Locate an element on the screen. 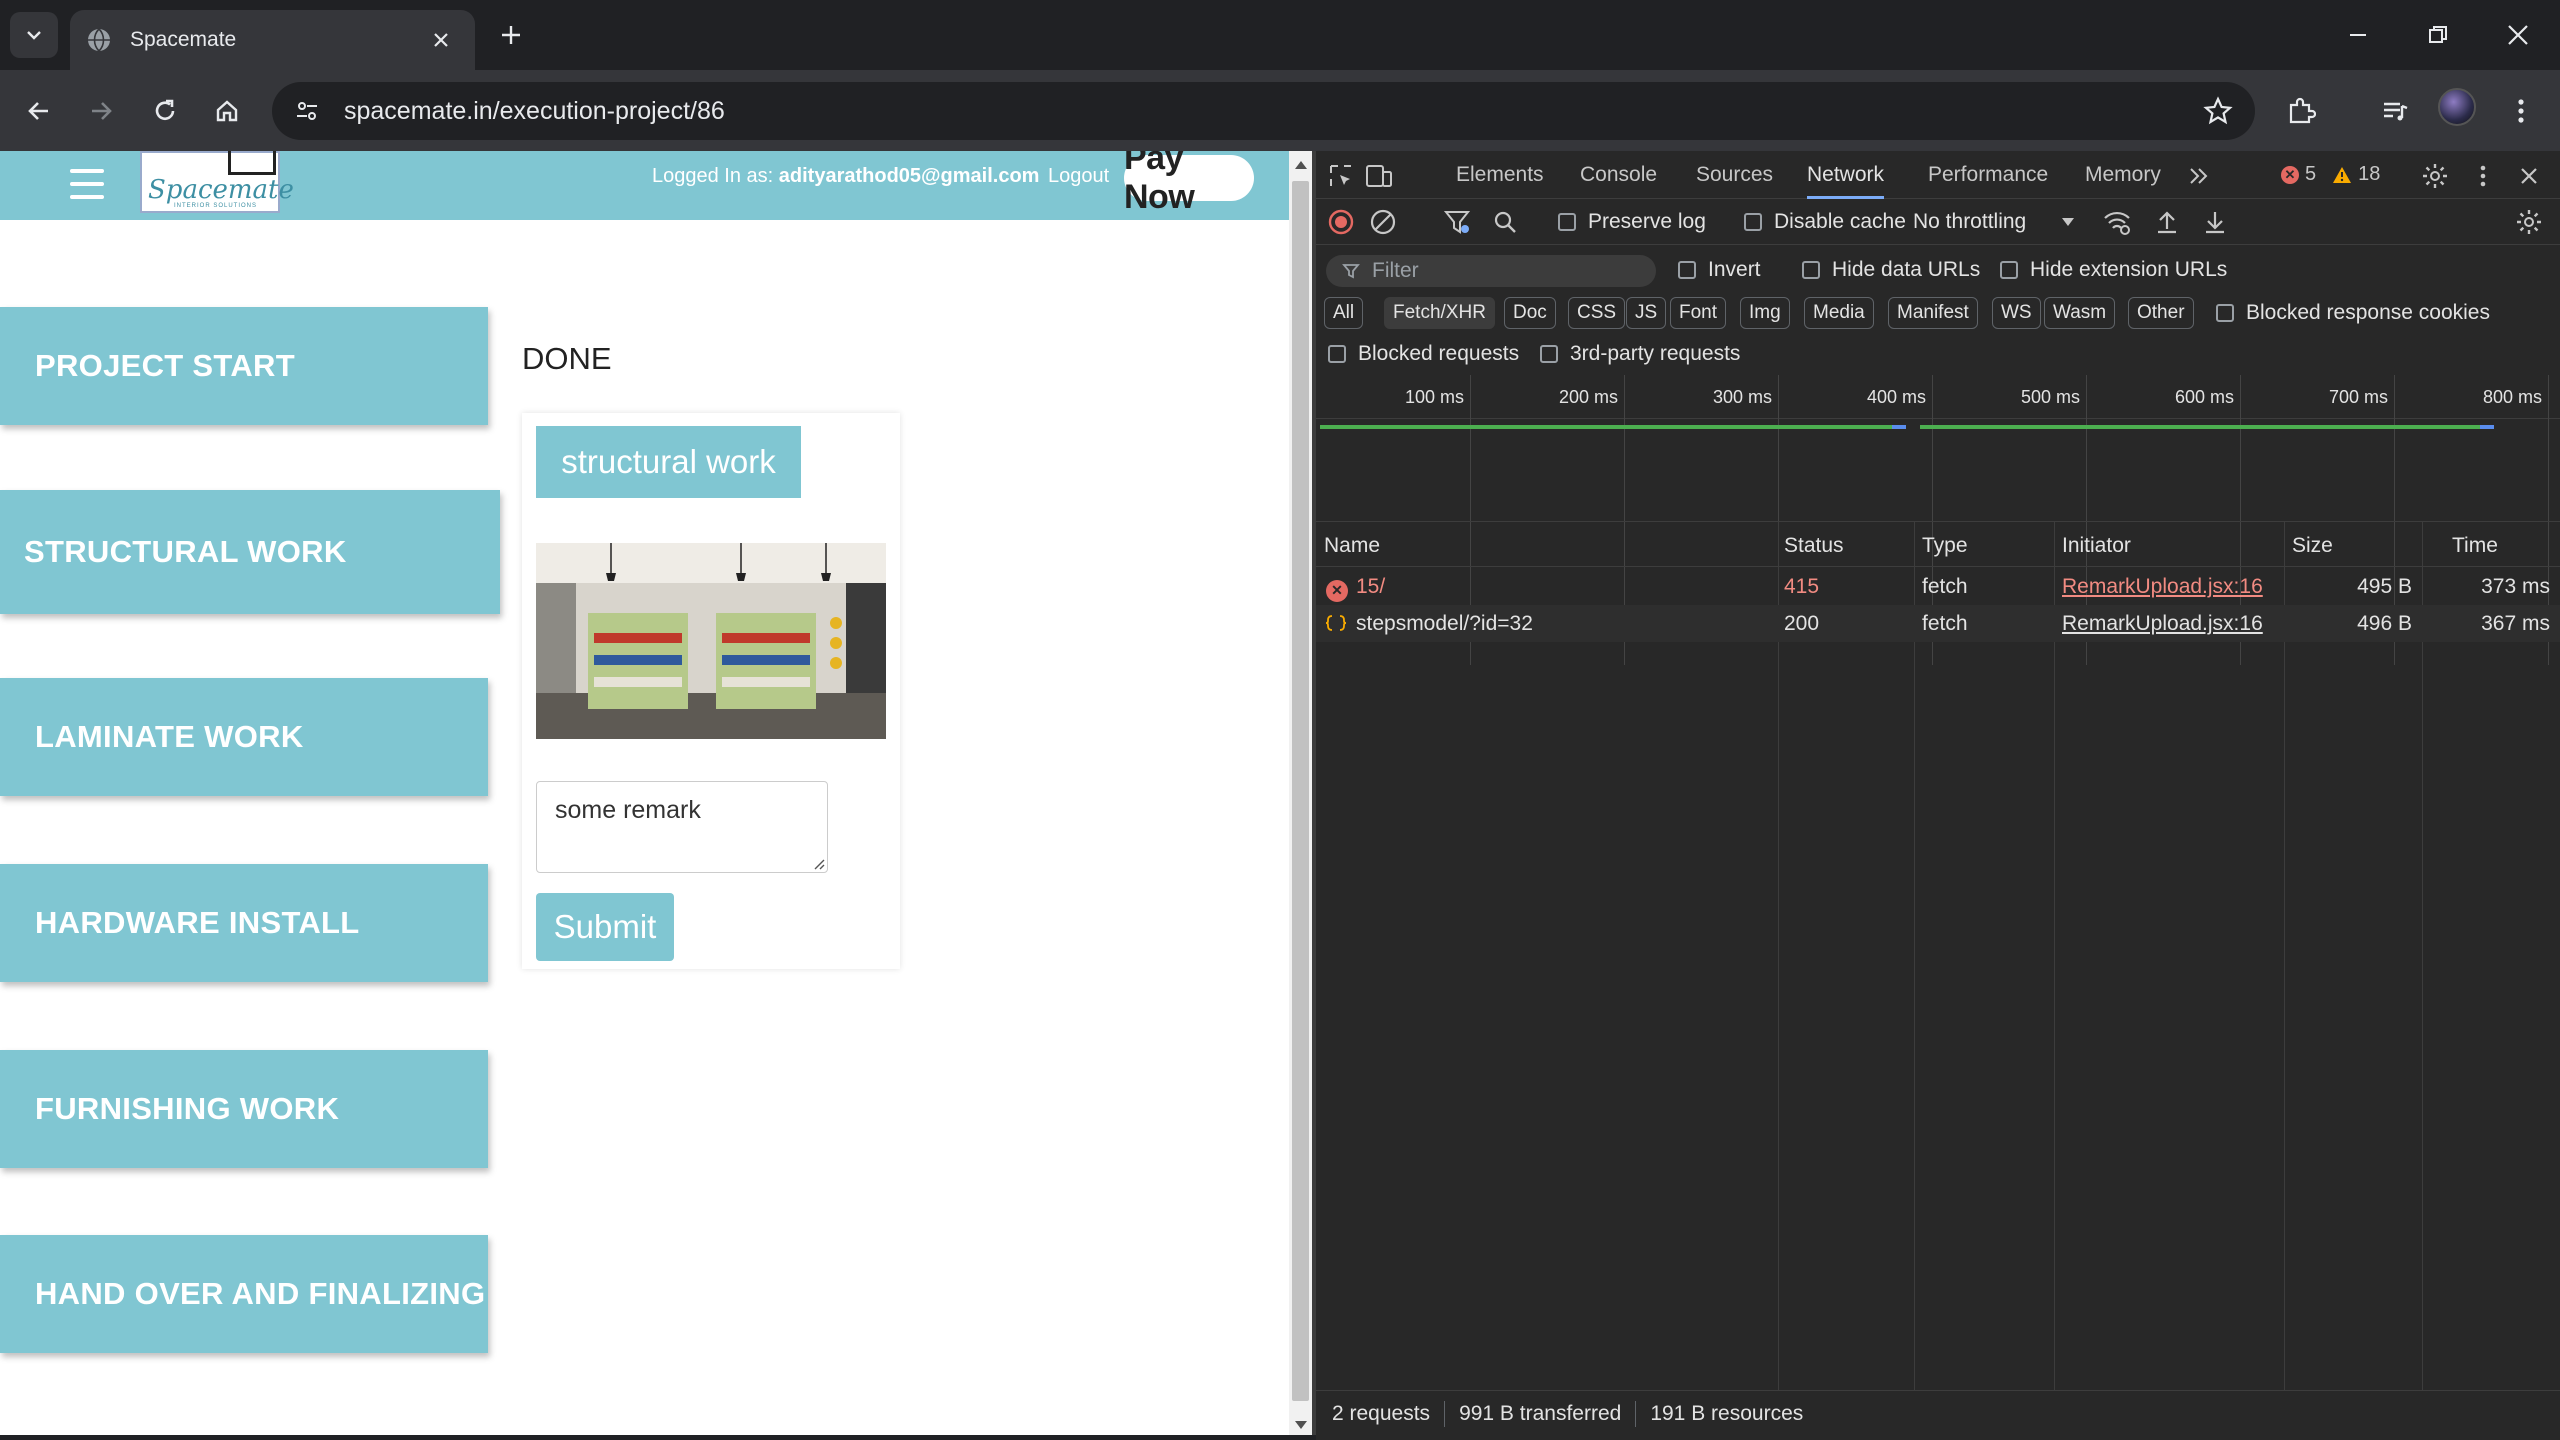 Image resolution: width=2560 pixels, height=1440 pixels. dropdown-arrow-icon is located at coordinates (2068, 222).